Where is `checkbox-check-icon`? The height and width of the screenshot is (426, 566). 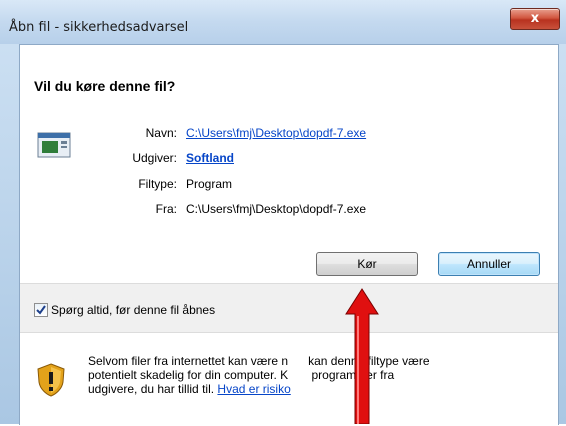 checkbox-check-icon is located at coordinates (41, 310).